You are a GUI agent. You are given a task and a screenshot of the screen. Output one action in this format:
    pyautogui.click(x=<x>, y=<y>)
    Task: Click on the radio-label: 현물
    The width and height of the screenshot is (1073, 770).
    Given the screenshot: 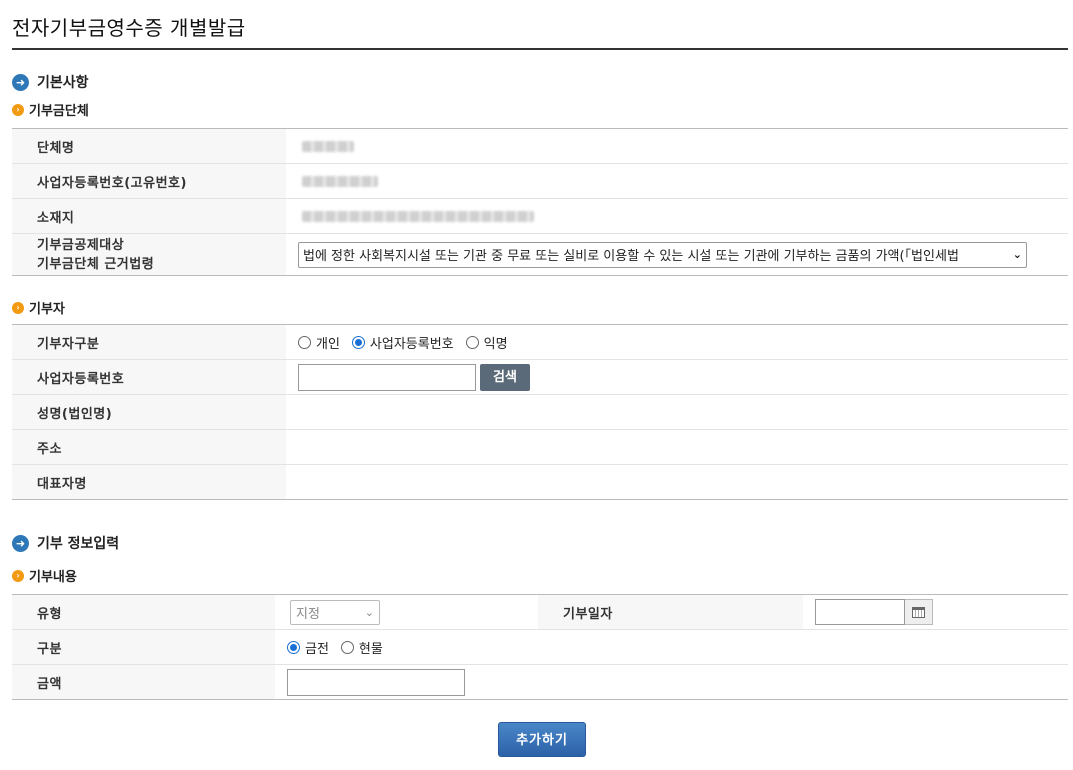 What is the action you would take?
    pyautogui.click(x=370, y=649)
    